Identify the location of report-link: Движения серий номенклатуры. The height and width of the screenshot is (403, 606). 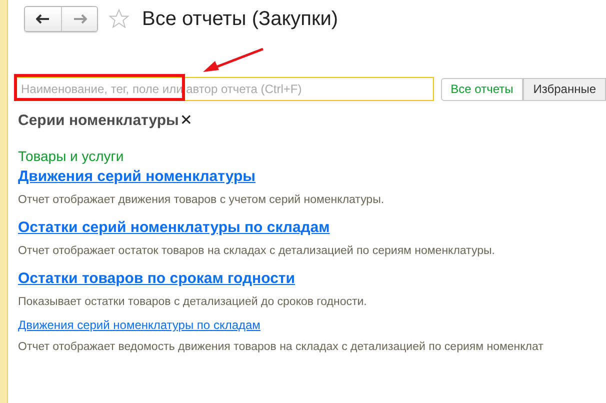
(137, 176).